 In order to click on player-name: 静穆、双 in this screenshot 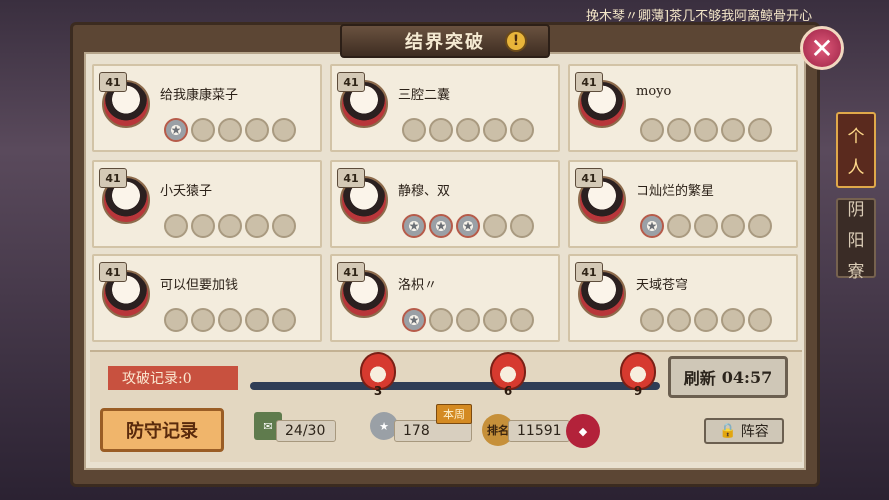, I will do `click(424, 191)`.